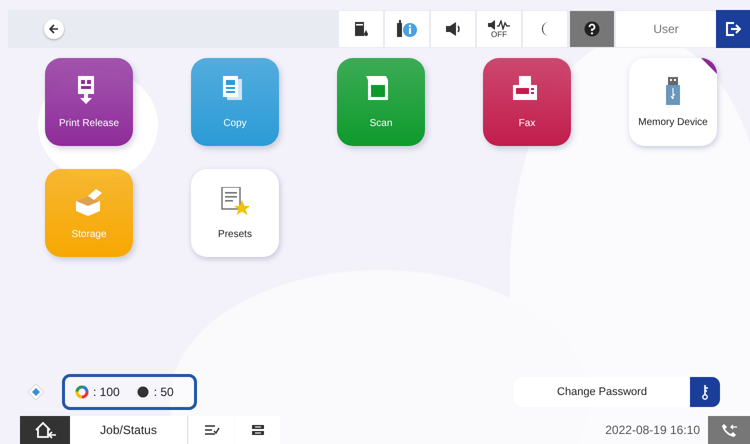 This screenshot has width=750, height=444. Describe the element at coordinates (89, 102) in the screenshot. I see `app-tile: Print Release` at that location.